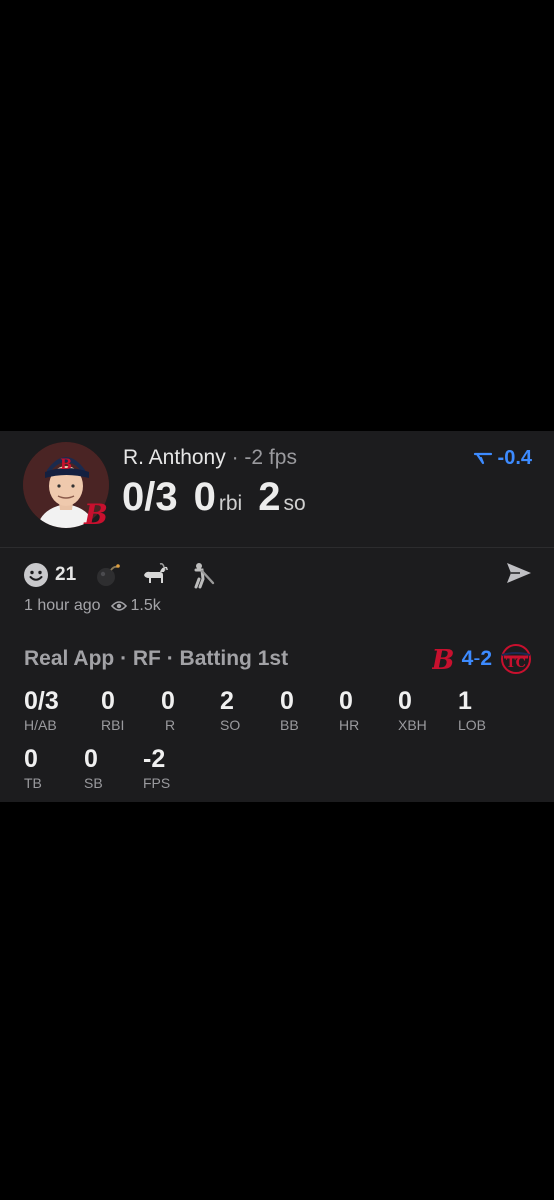 The image size is (554, 1200). I want to click on bomb-icon, so click(108, 575).